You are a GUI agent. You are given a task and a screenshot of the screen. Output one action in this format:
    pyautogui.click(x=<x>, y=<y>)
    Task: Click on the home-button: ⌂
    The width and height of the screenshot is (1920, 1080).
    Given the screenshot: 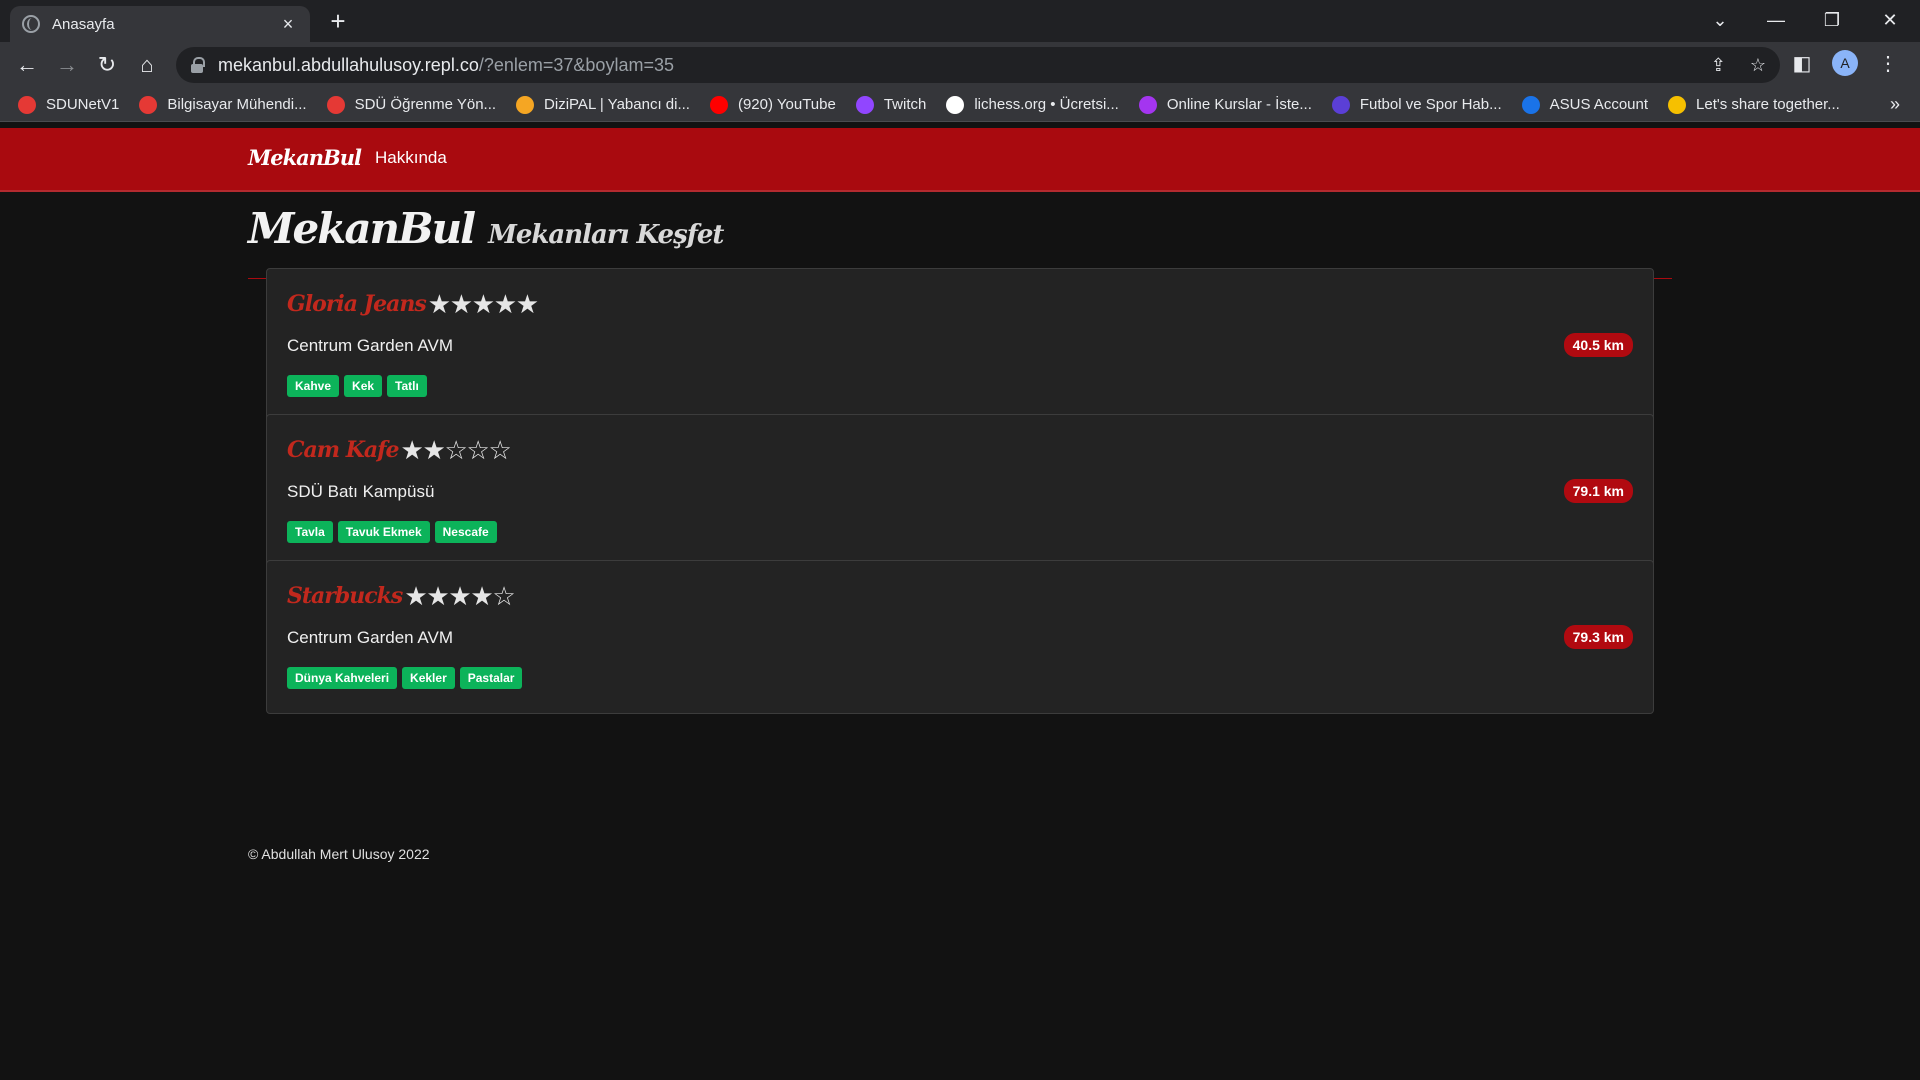 What is the action you would take?
    pyautogui.click(x=147, y=65)
    